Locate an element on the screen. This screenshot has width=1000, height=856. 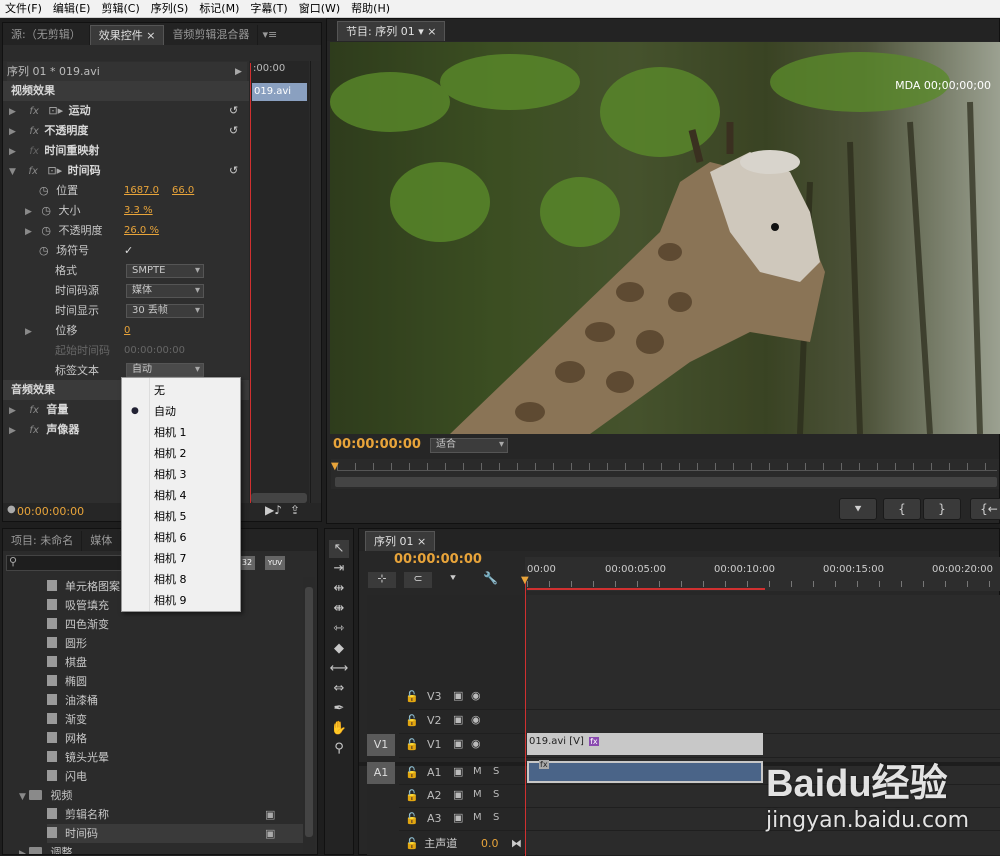
tab-effect-controls: 效果控件 × is located at coordinates (127, 35).